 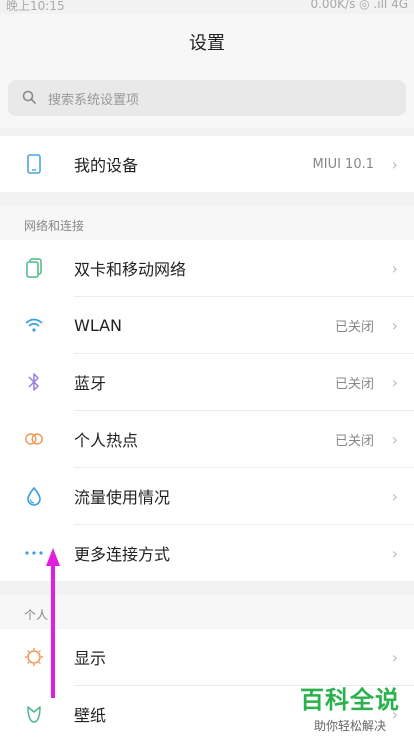 What do you see at coordinates (90, 658) in the screenshot?
I see `display-label: 显示` at bounding box center [90, 658].